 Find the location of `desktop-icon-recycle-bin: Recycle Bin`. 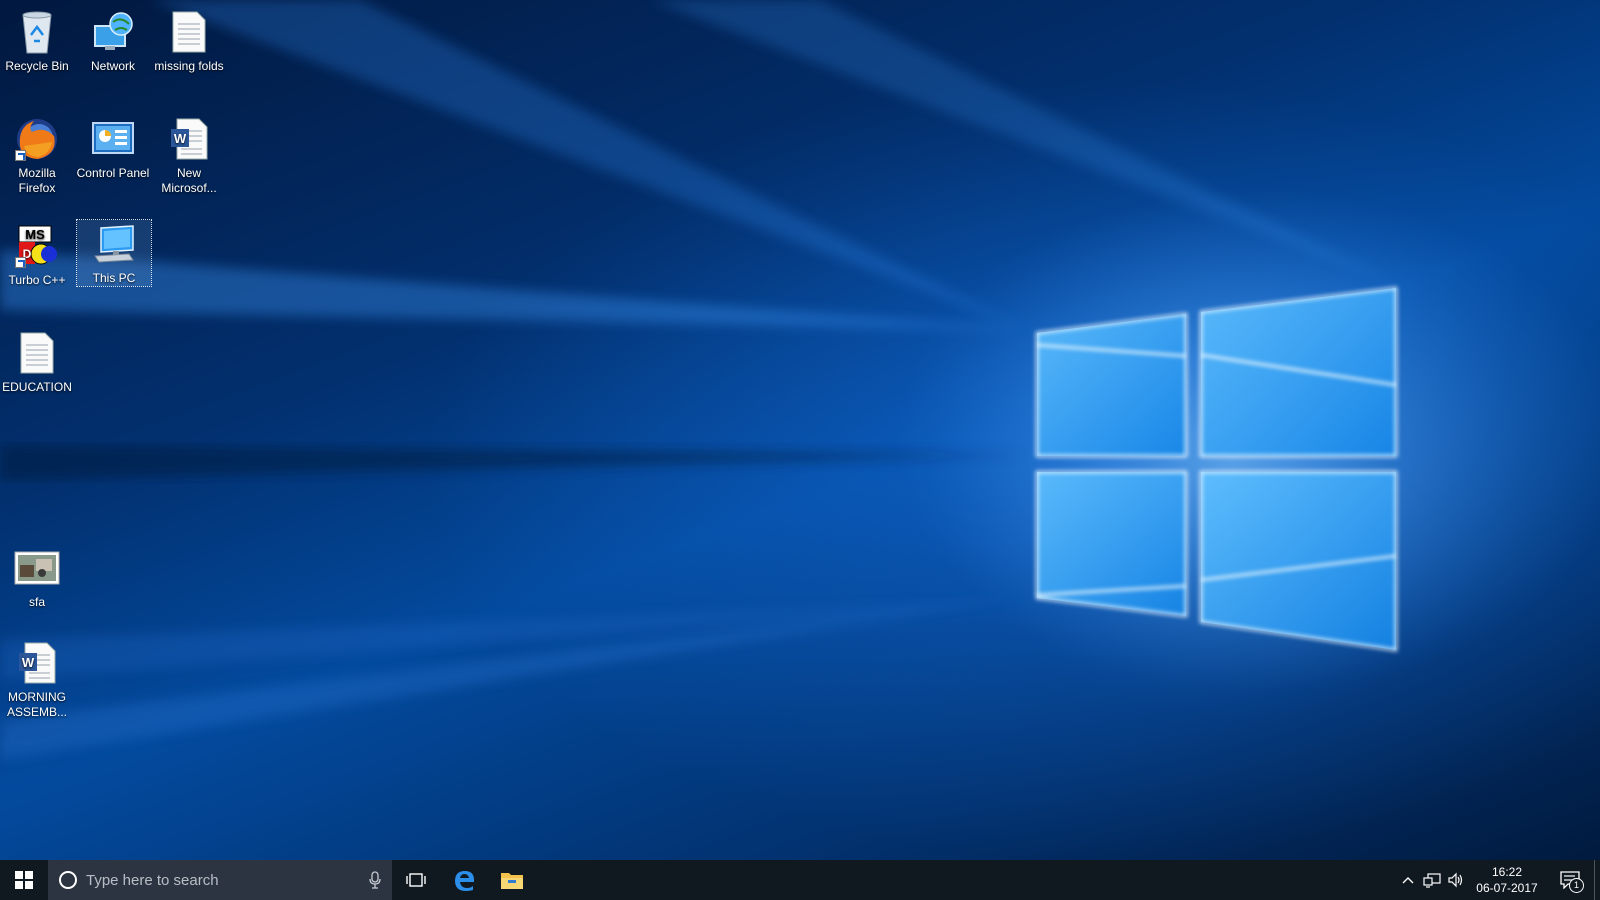

desktop-icon-recycle-bin: Recycle Bin is located at coordinates (37, 38).